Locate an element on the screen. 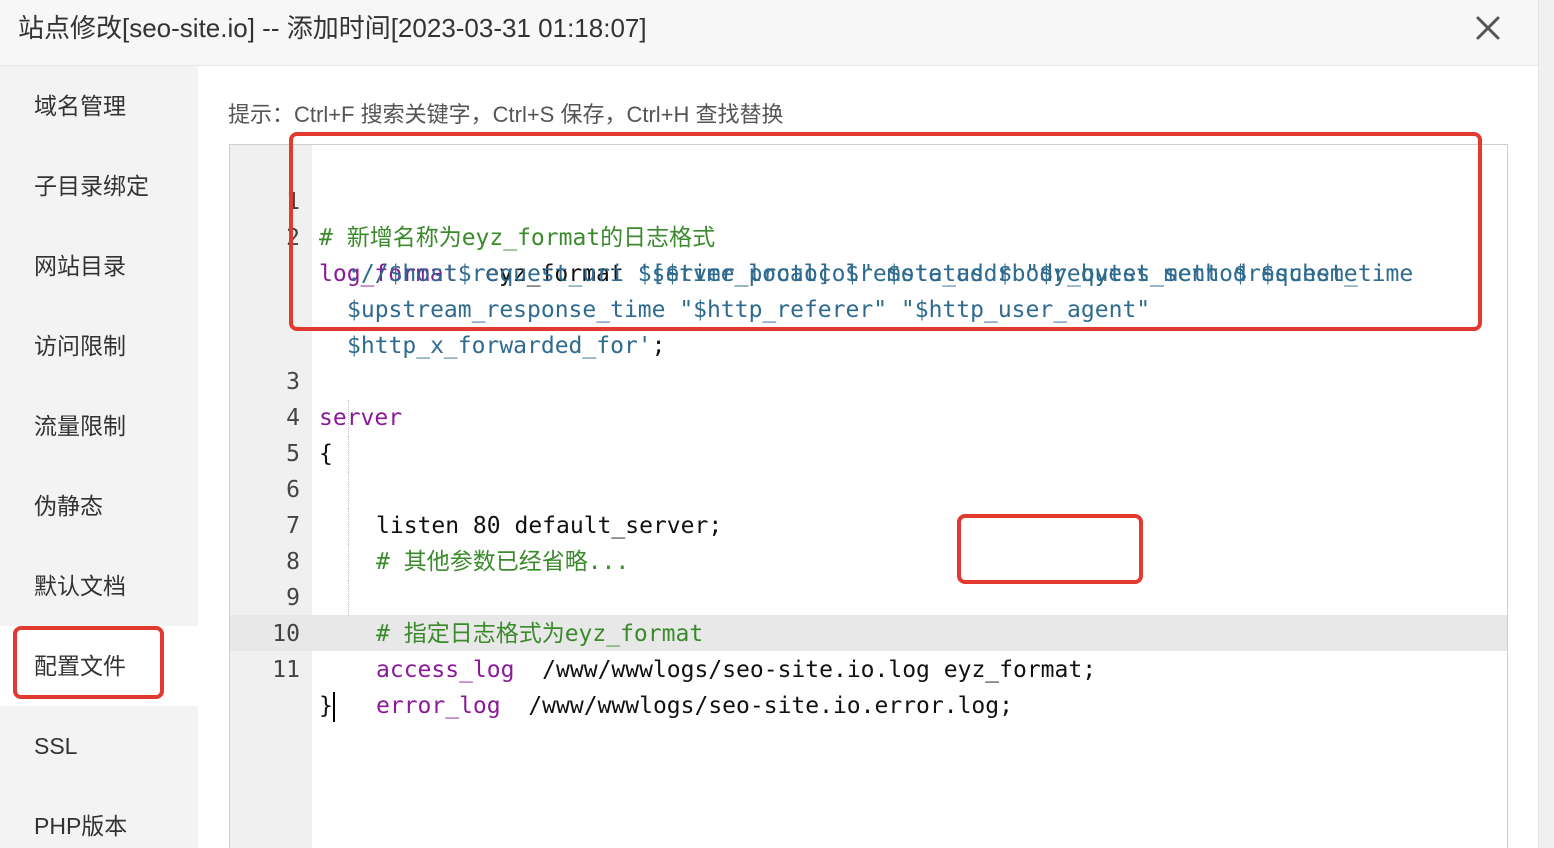  sidebar-item-config-file: 配置文件 is located at coordinates (99, 666).